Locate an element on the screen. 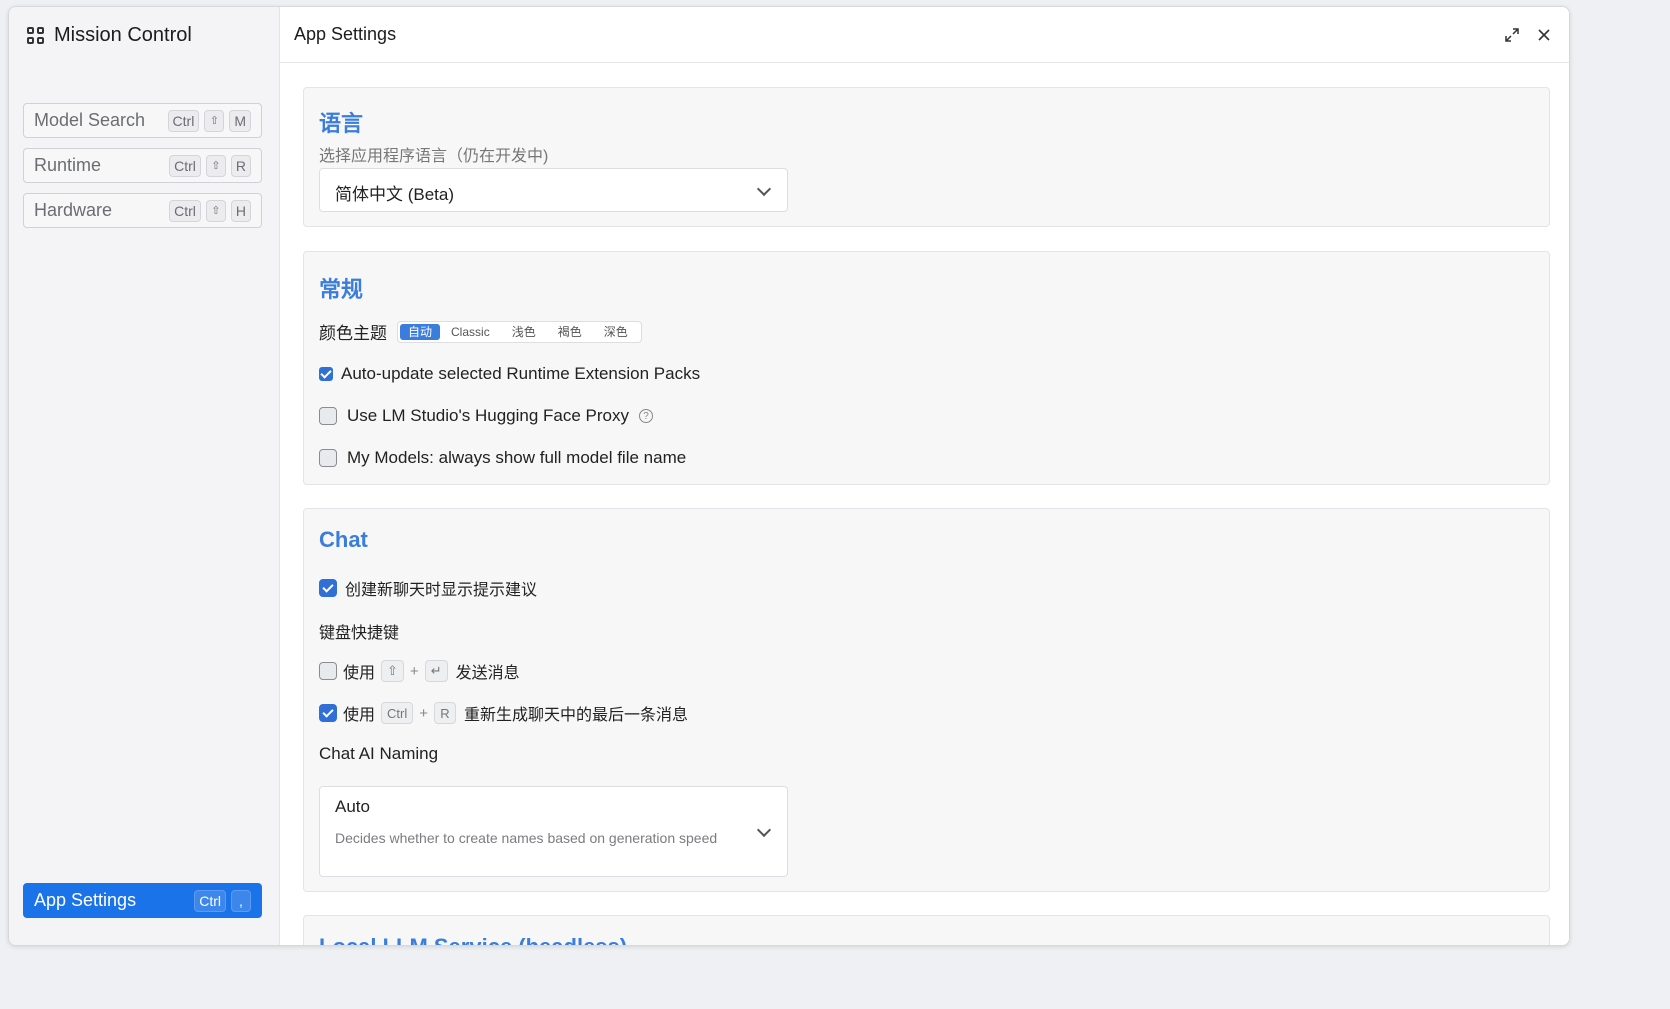 The height and width of the screenshot is (1009, 1670). regen-prefix: 使用 is located at coordinates (359, 715).